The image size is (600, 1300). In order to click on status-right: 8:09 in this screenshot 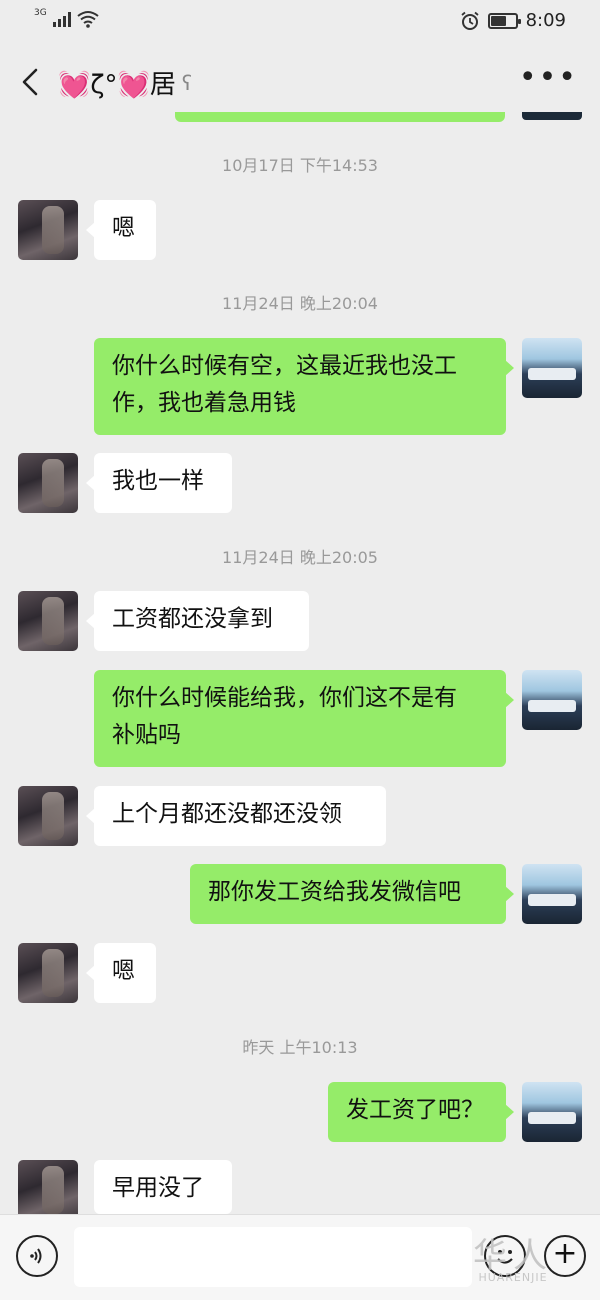, I will do `click(513, 20)`.